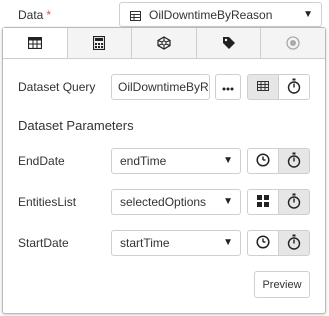  What do you see at coordinates (143, 161) in the screenshot?
I see `param-value: endTime` at bounding box center [143, 161].